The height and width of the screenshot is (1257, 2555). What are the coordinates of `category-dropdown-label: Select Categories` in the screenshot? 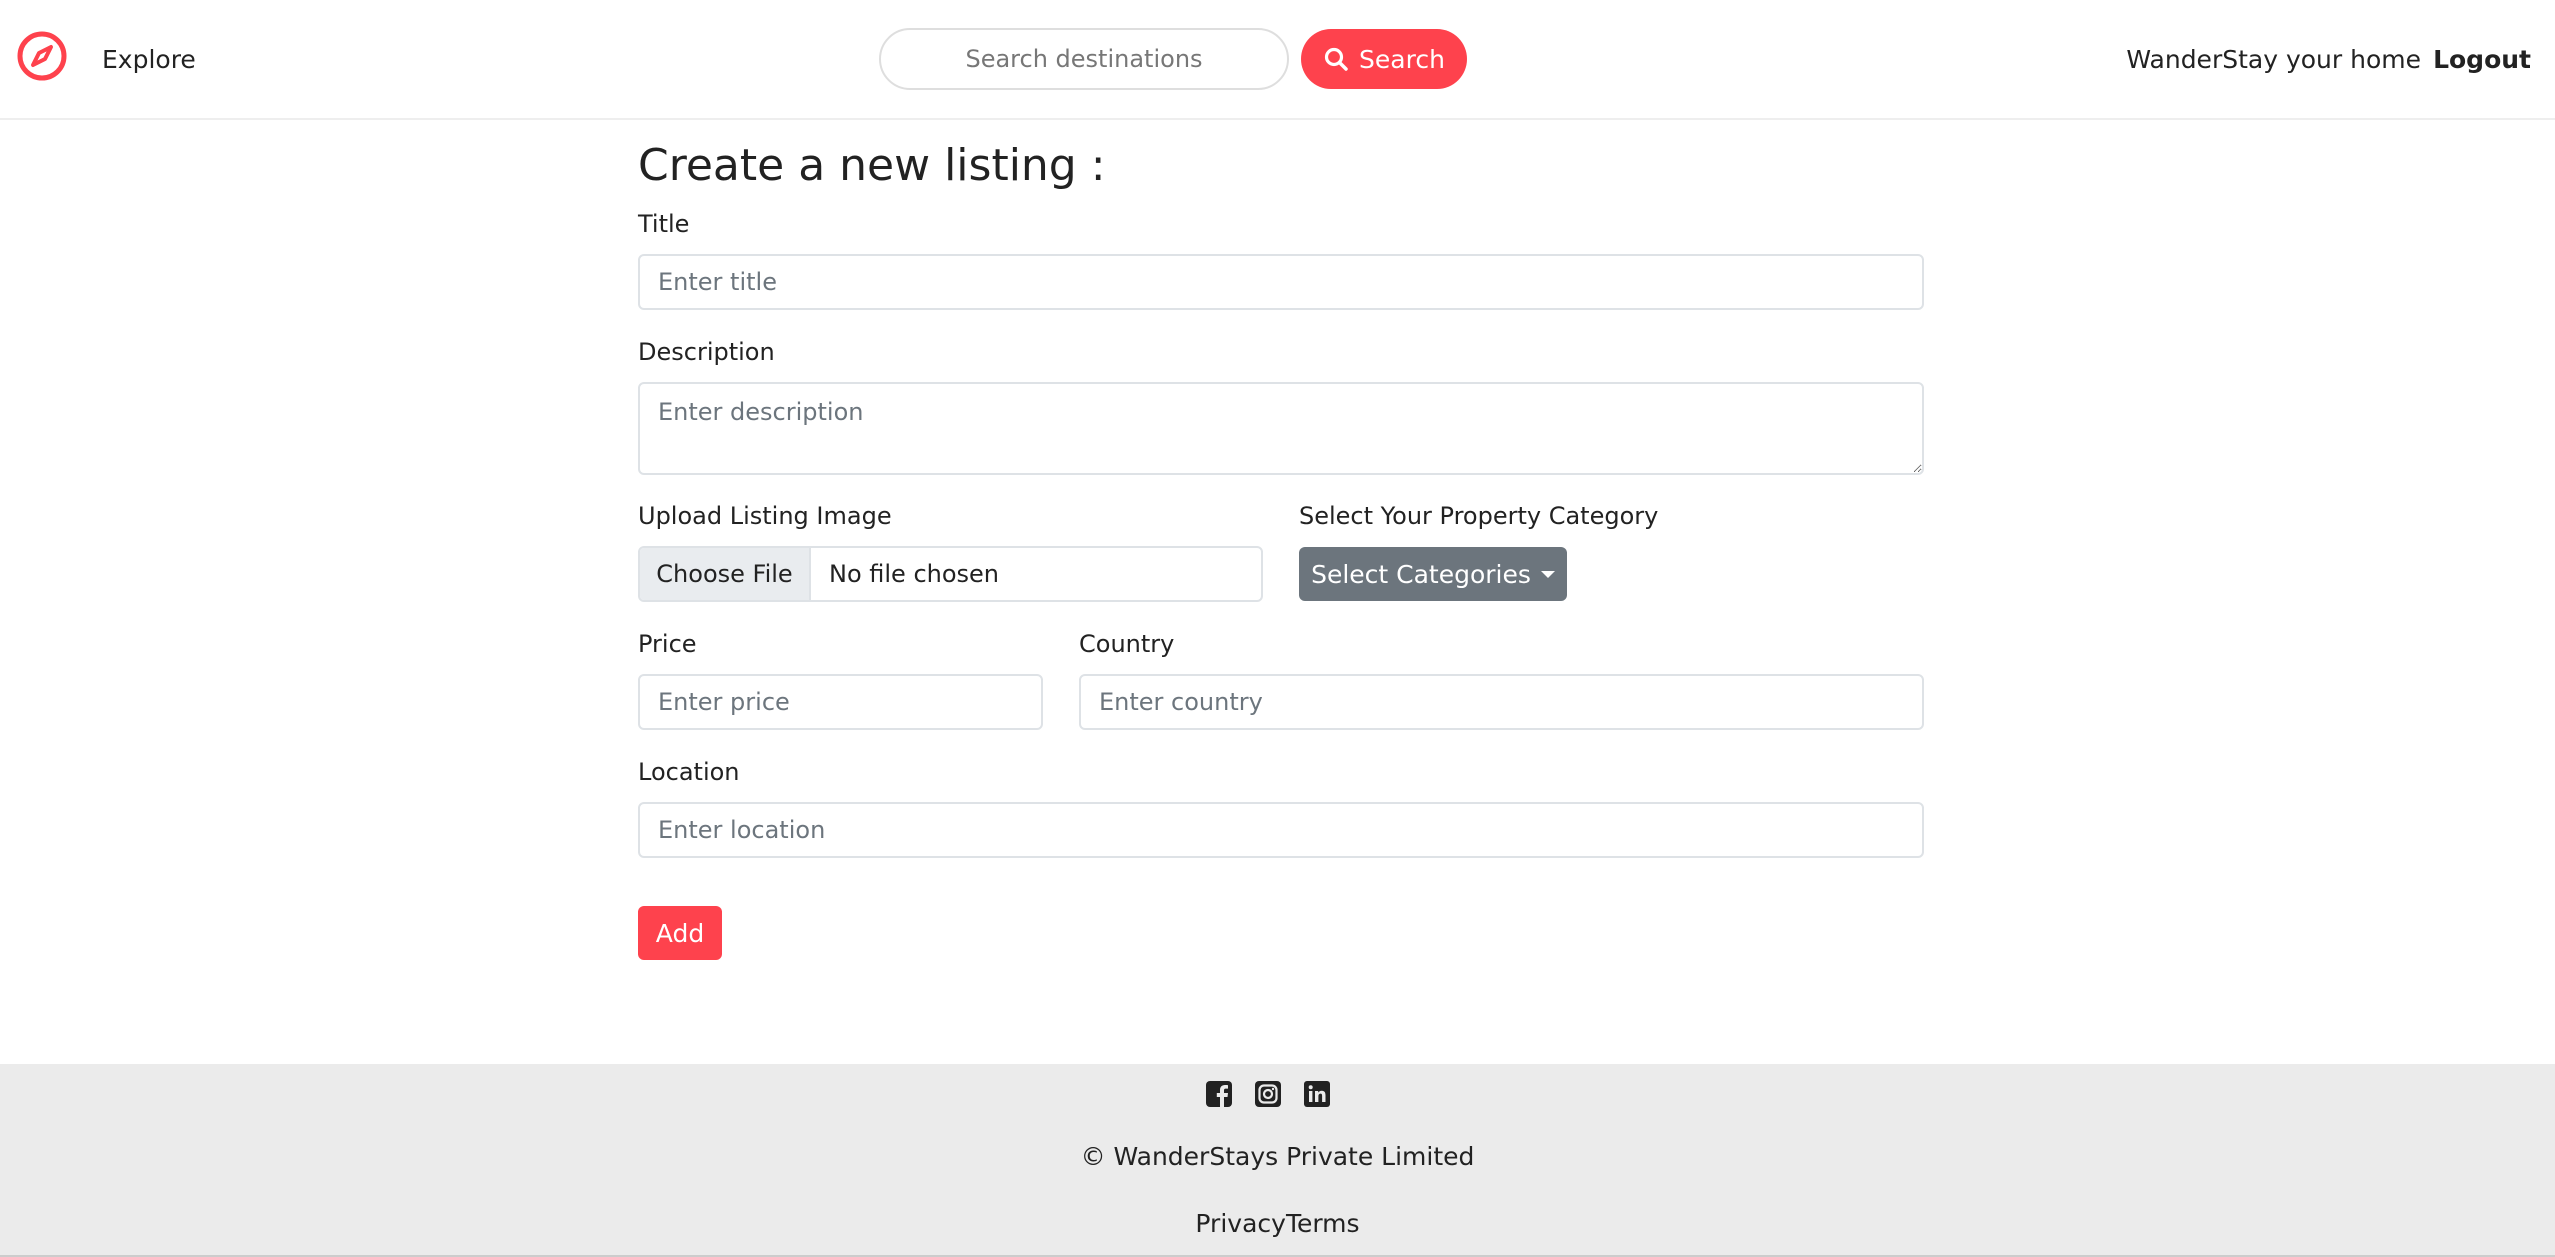 It's located at (1421, 574).